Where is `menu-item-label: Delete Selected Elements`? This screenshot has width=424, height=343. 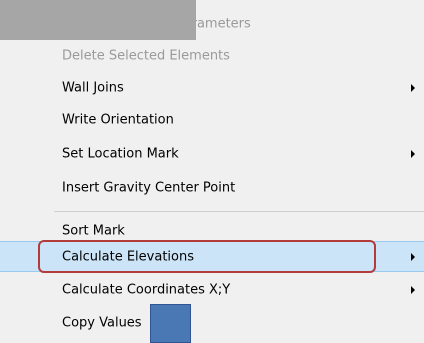 menu-item-label: Delete Selected Elements is located at coordinates (146, 56).